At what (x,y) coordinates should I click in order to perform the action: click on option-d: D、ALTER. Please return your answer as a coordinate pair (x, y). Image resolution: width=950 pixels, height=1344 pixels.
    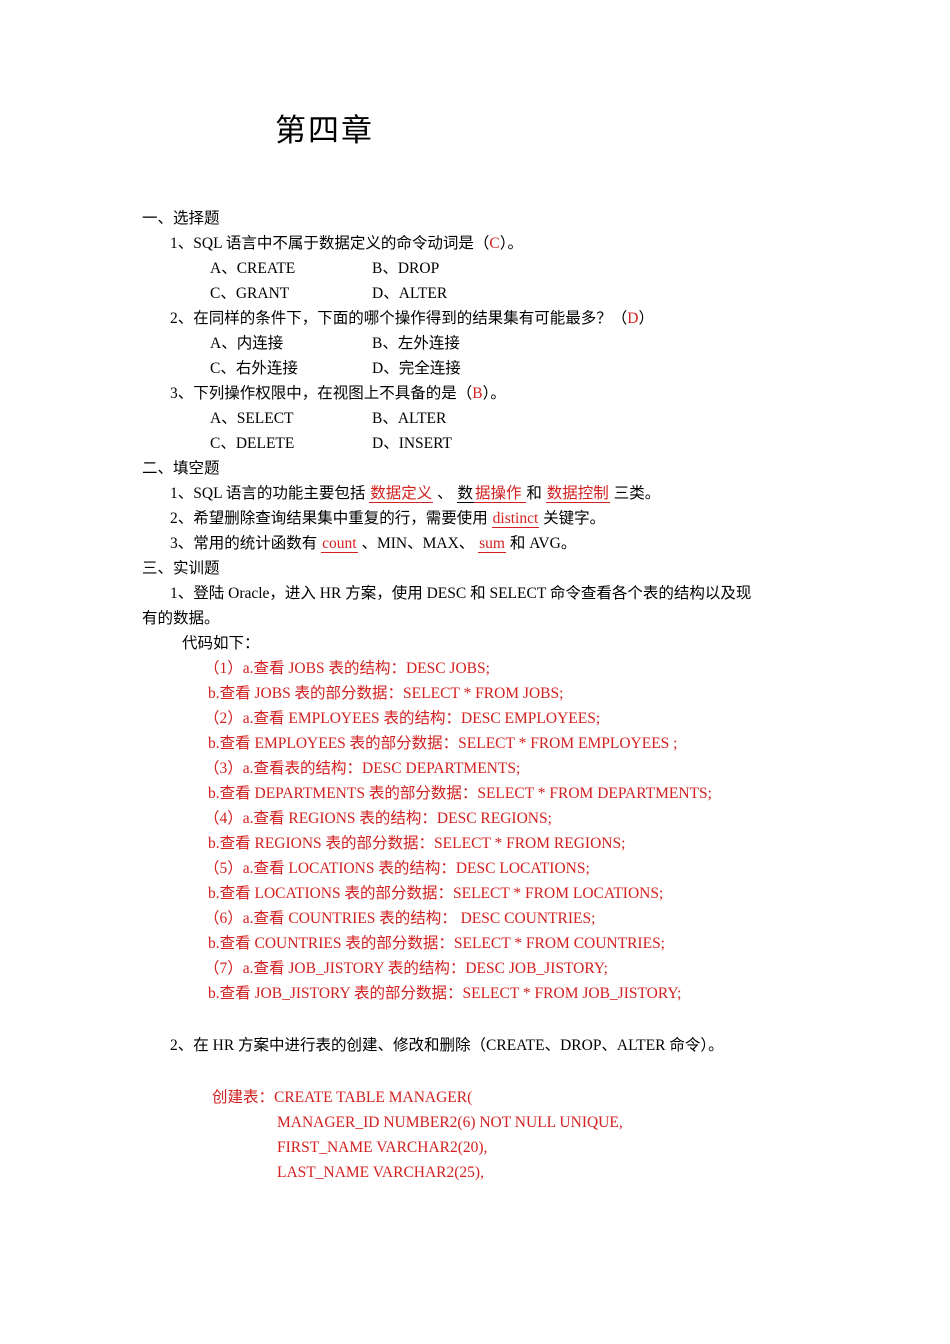
    Looking at the image, I should click on (409, 293).